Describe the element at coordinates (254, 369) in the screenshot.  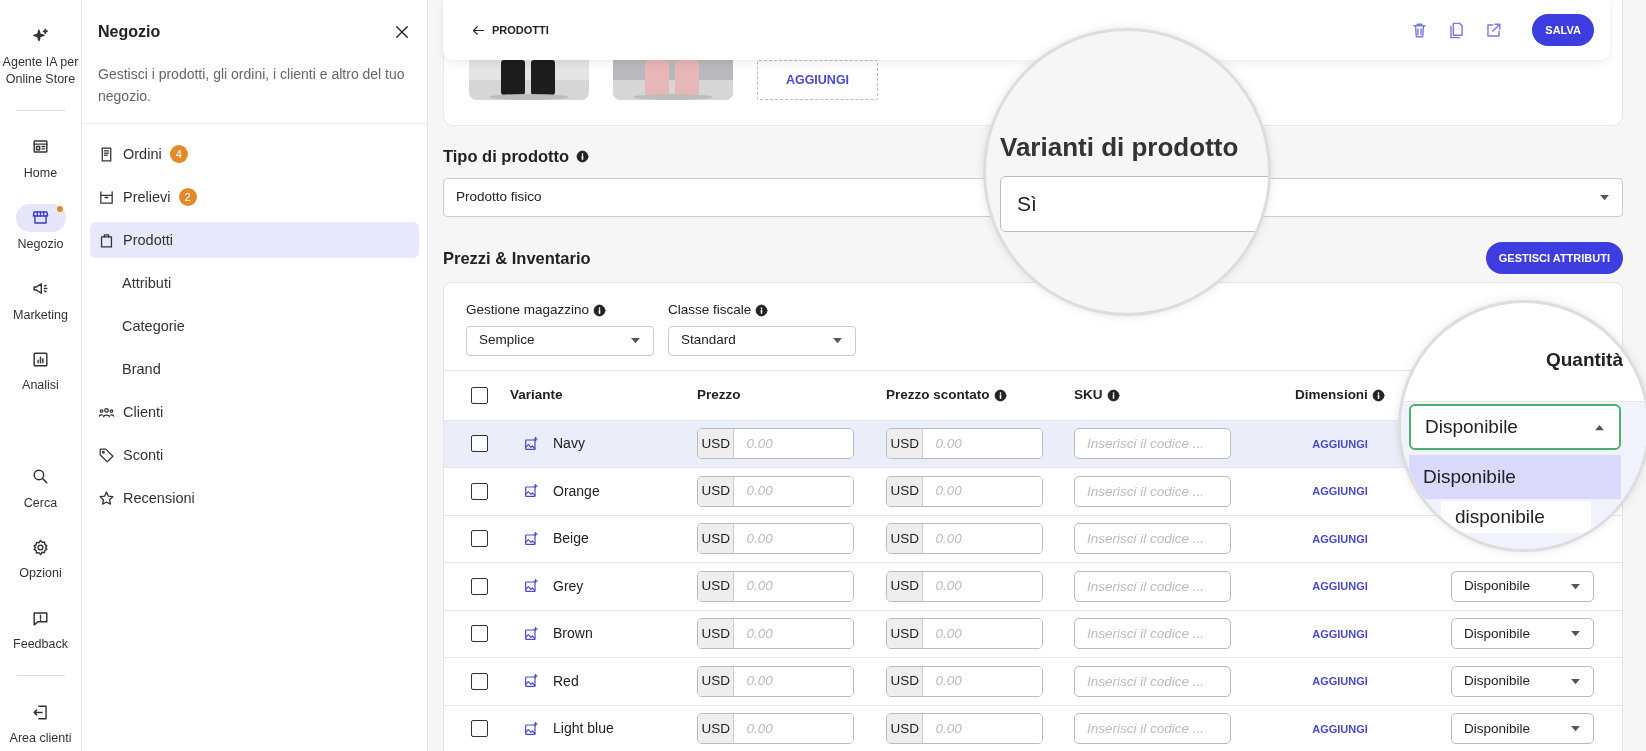
I see `menu-item: Brand` at that location.